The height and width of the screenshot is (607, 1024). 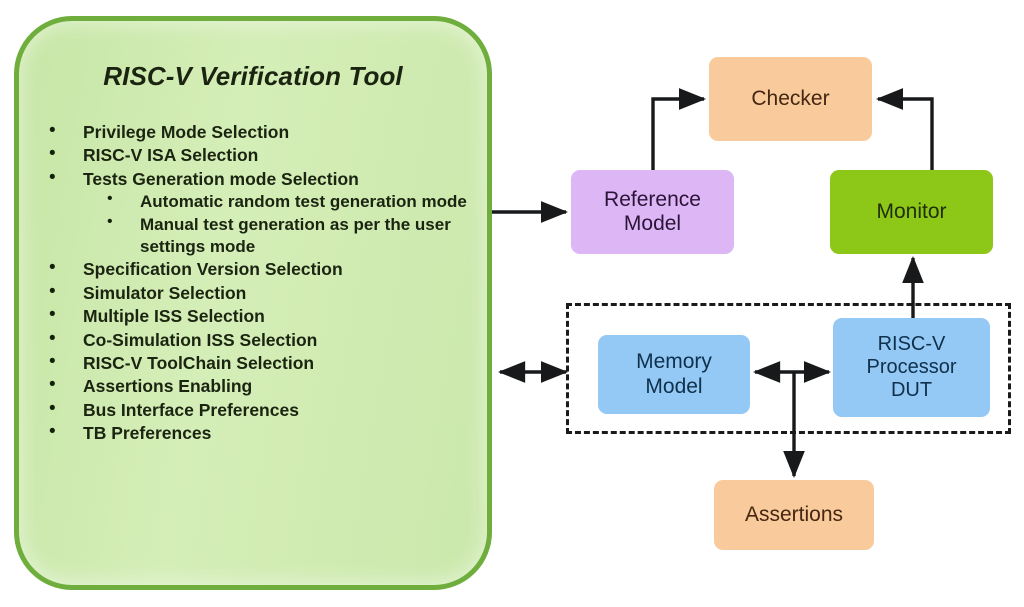 I want to click on block-reference-model: Reference Model, so click(x=652, y=212).